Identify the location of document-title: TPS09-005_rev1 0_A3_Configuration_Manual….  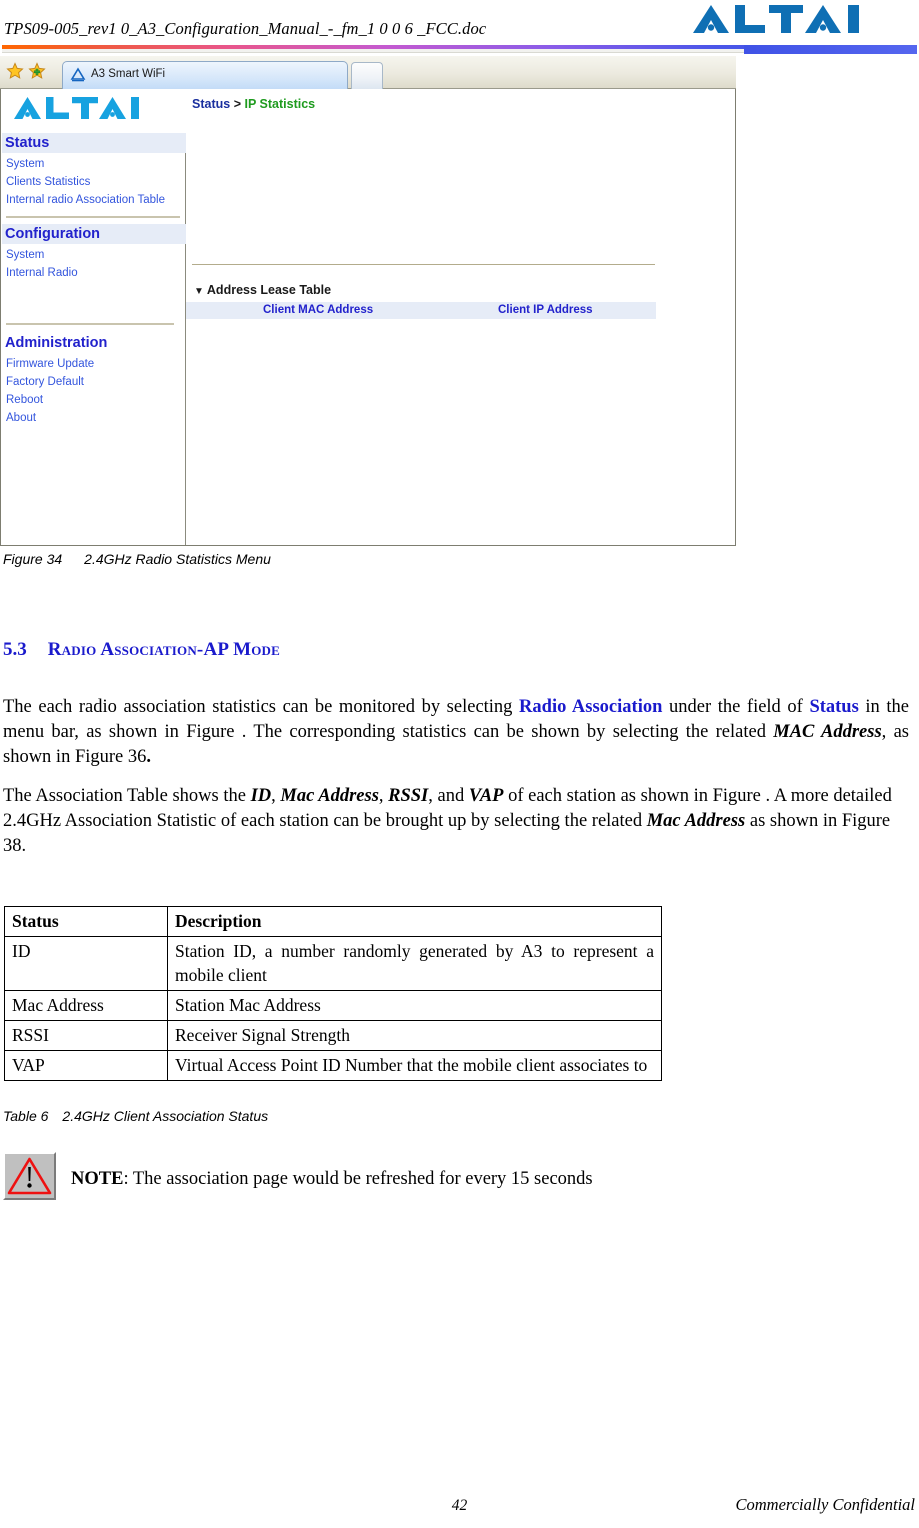
(245, 28).